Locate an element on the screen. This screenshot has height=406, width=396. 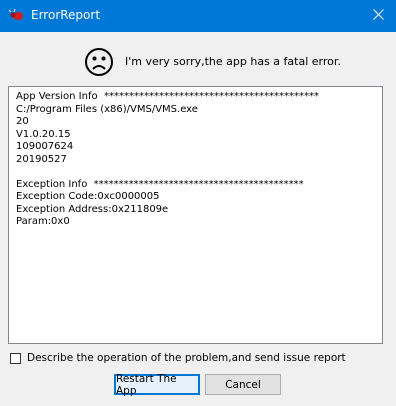
close-icon is located at coordinates (378, 16).